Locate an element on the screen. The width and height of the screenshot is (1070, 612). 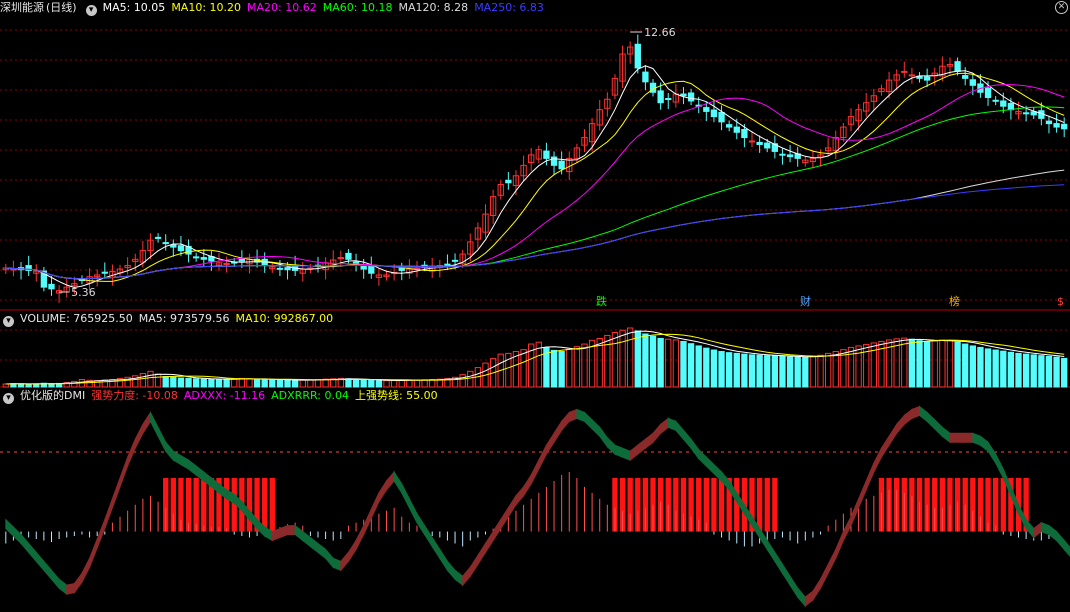
low-price-label: 5.36 is located at coordinates (83, 292).